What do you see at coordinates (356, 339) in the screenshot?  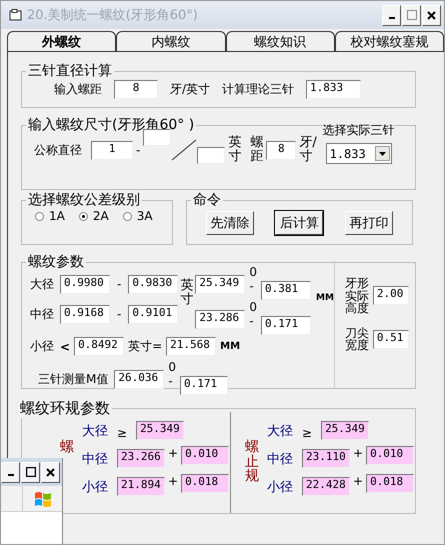 I see `field-label: 刀尖宽度` at bounding box center [356, 339].